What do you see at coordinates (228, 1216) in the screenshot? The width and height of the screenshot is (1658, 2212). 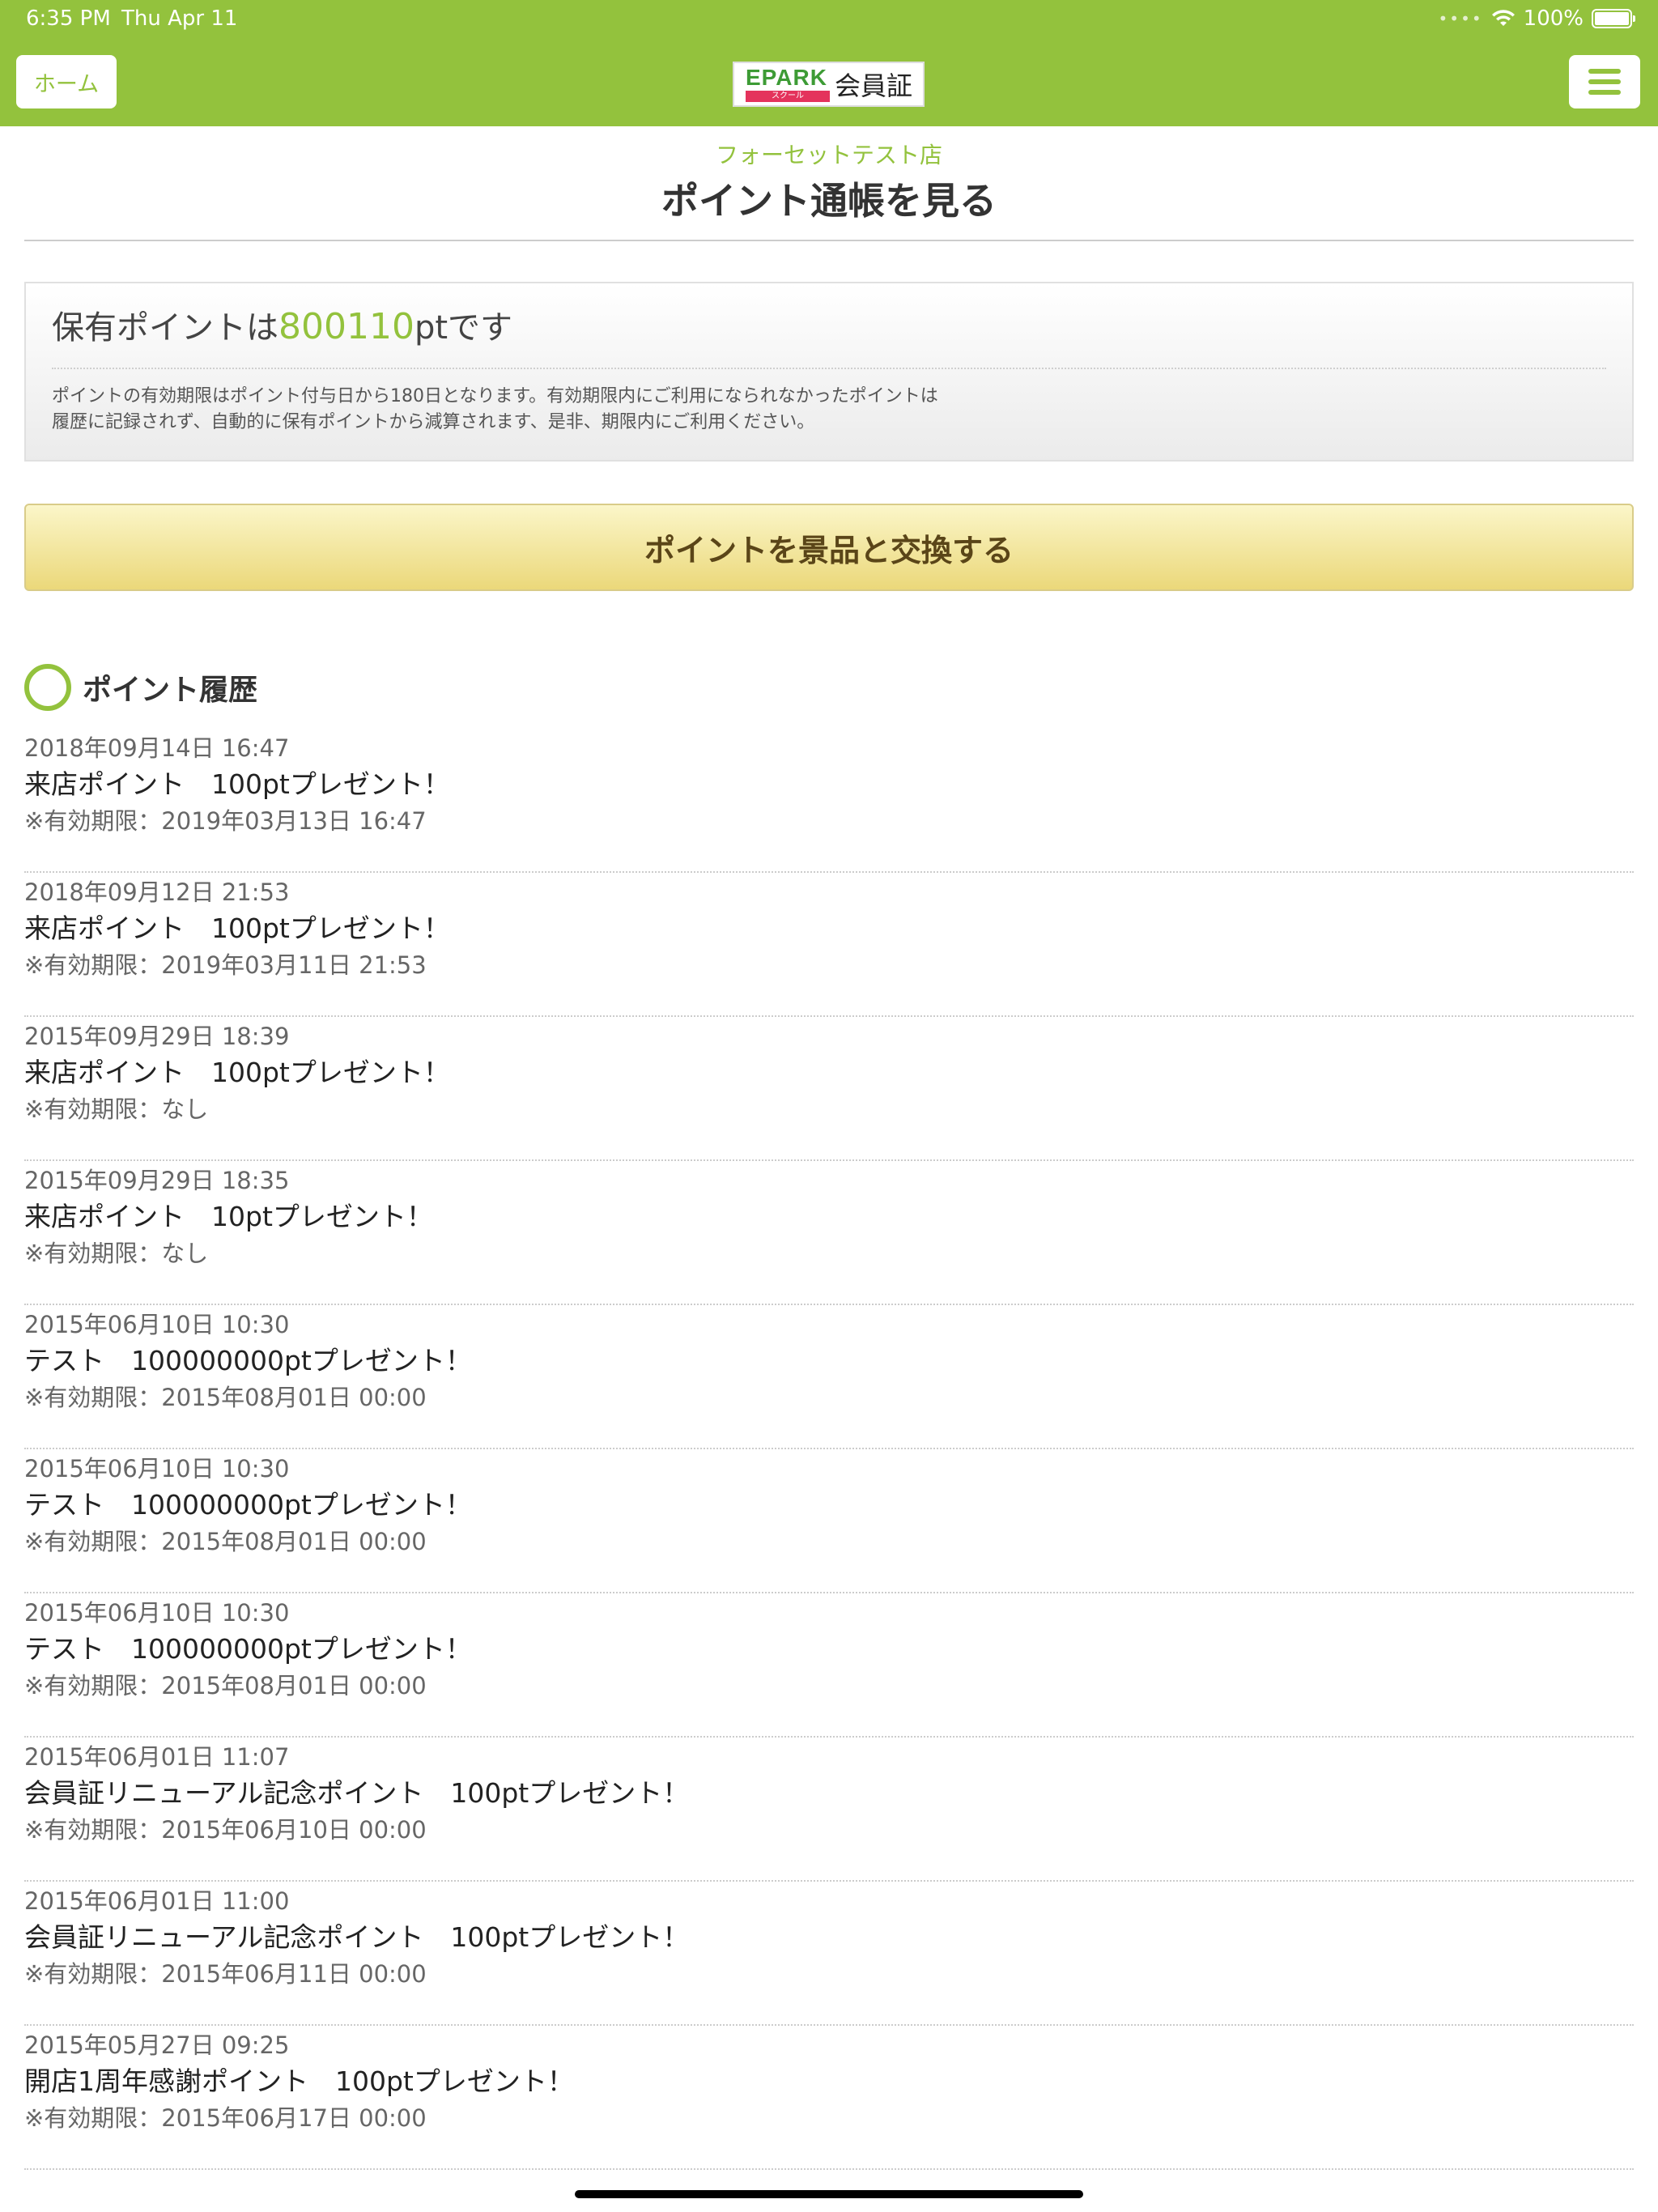 I see `history-description: 来店ポイント 10ptプレゼント！` at bounding box center [228, 1216].